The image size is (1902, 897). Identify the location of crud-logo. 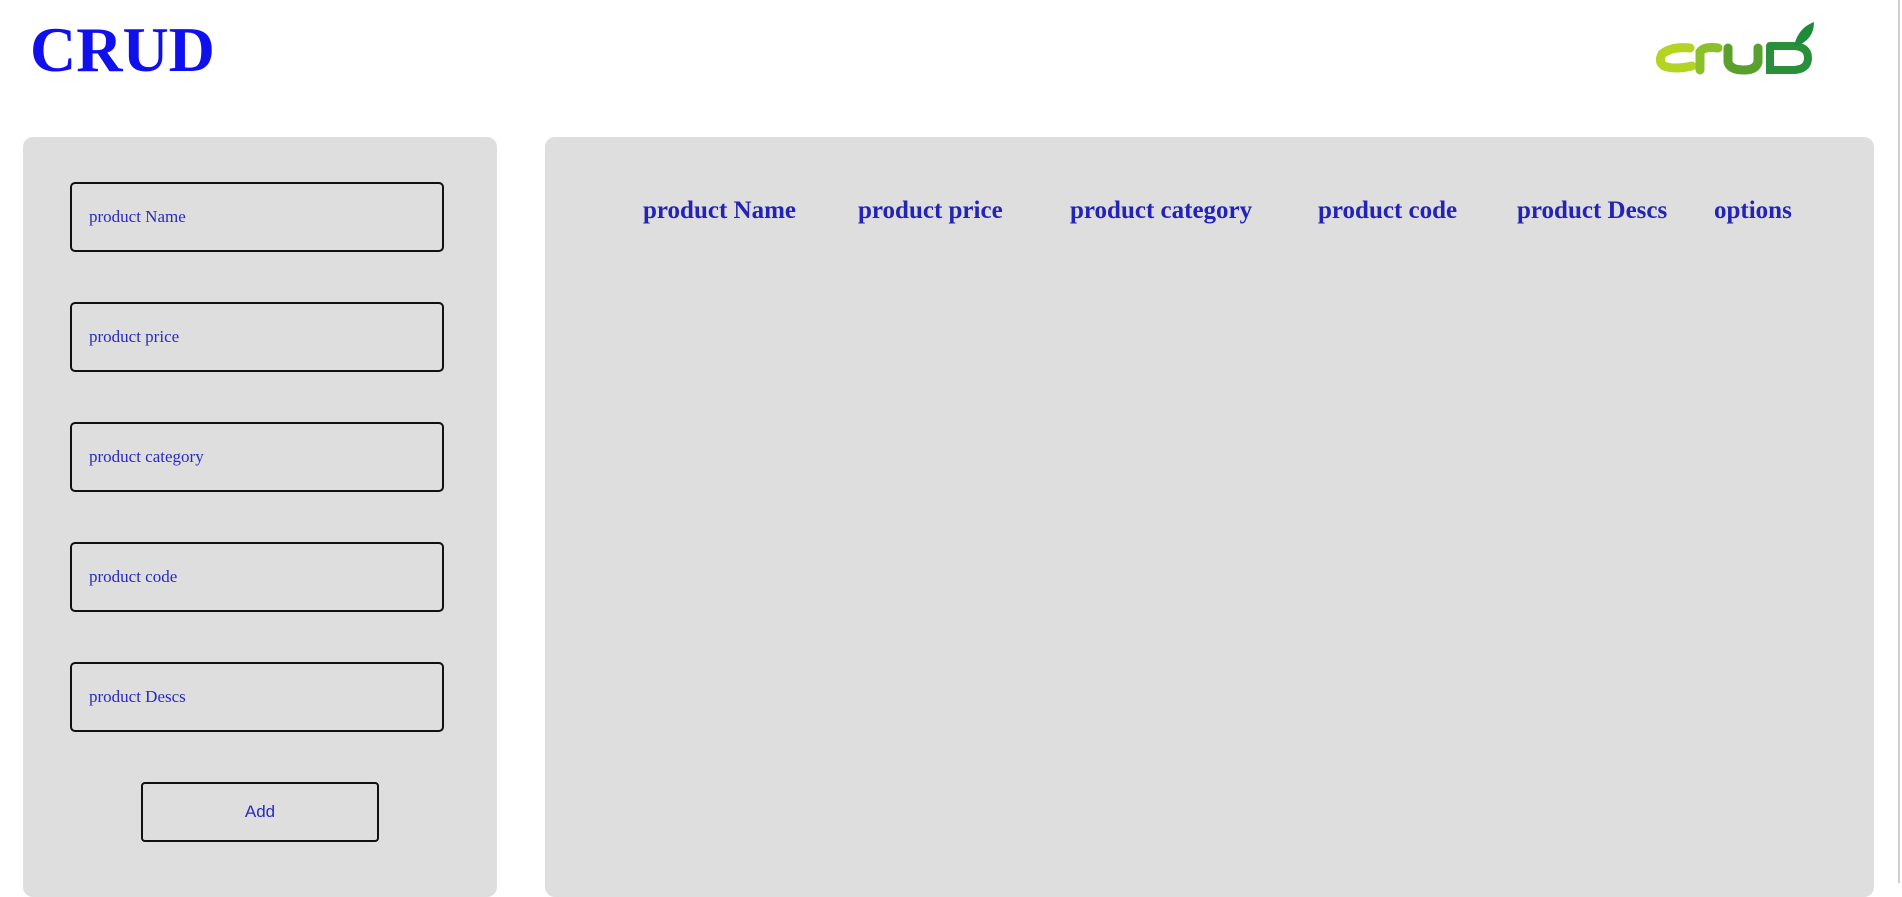
(1734, 48).